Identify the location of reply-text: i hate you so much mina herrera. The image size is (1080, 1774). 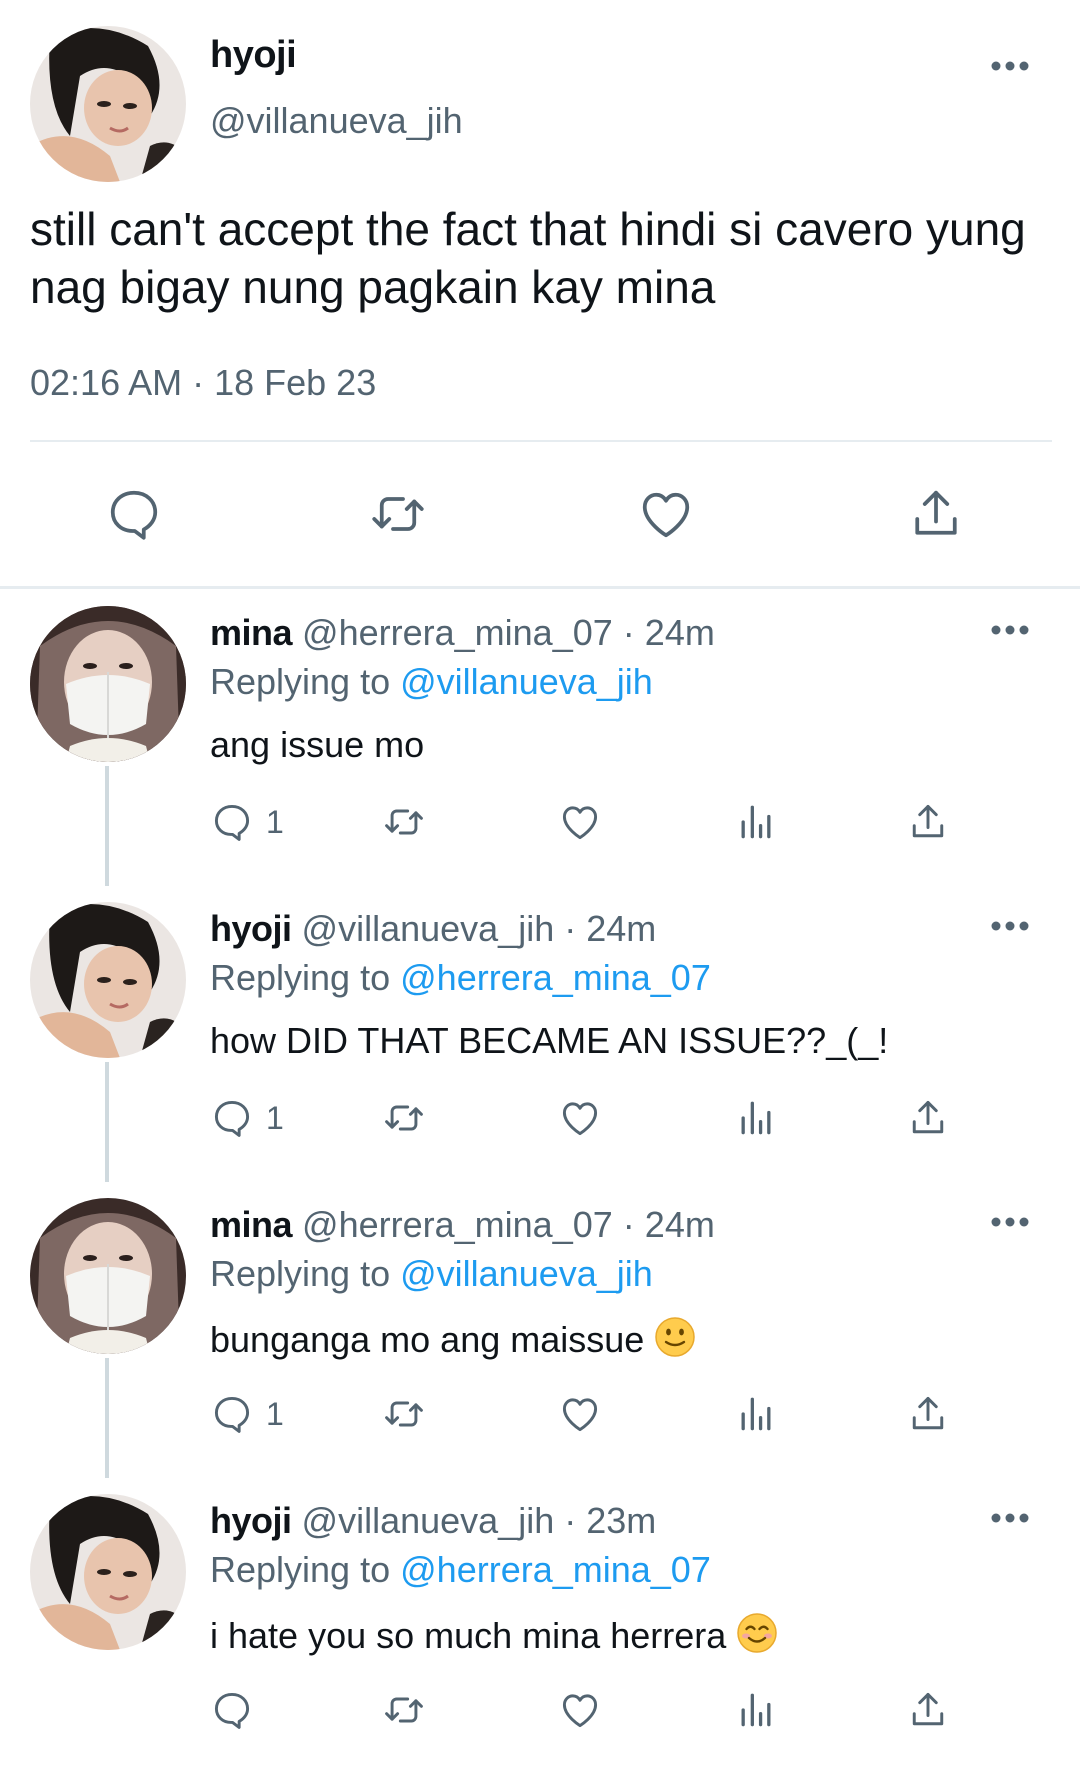
(494, 1634).